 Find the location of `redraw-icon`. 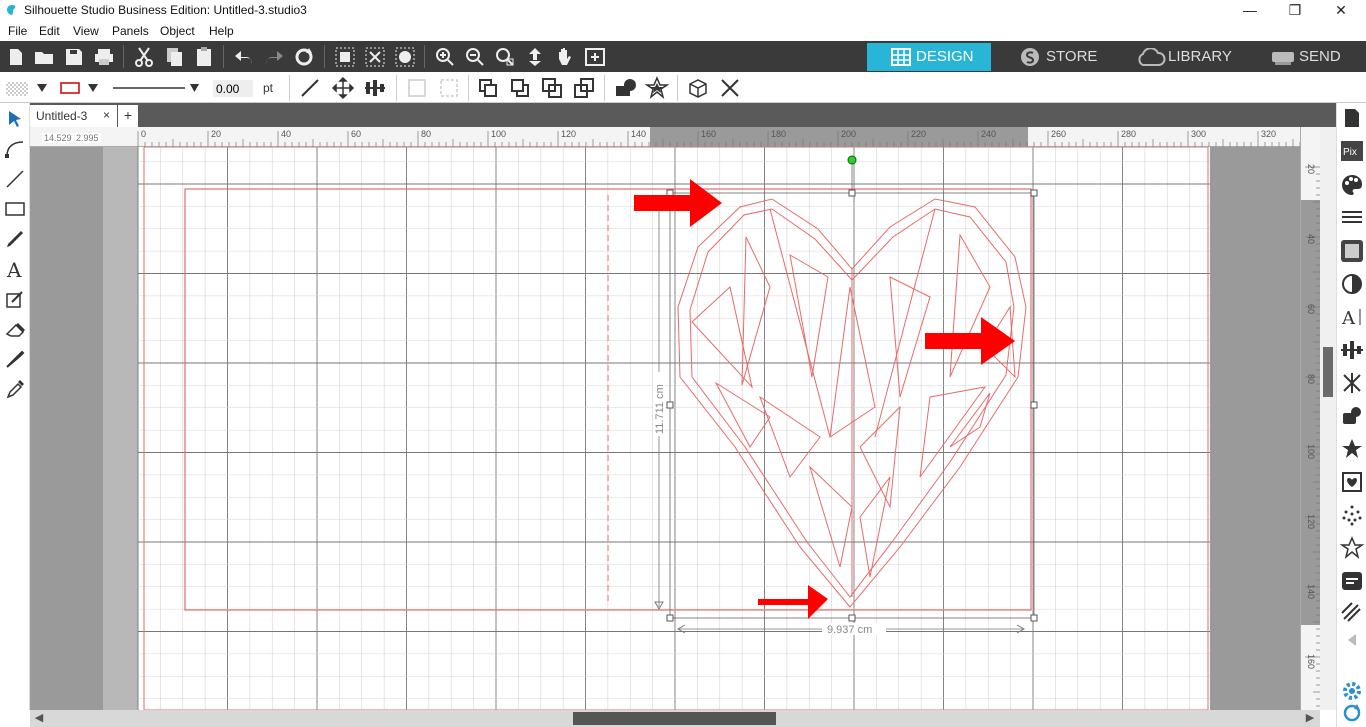

redraw-icon is located at coordinates (304, 57).